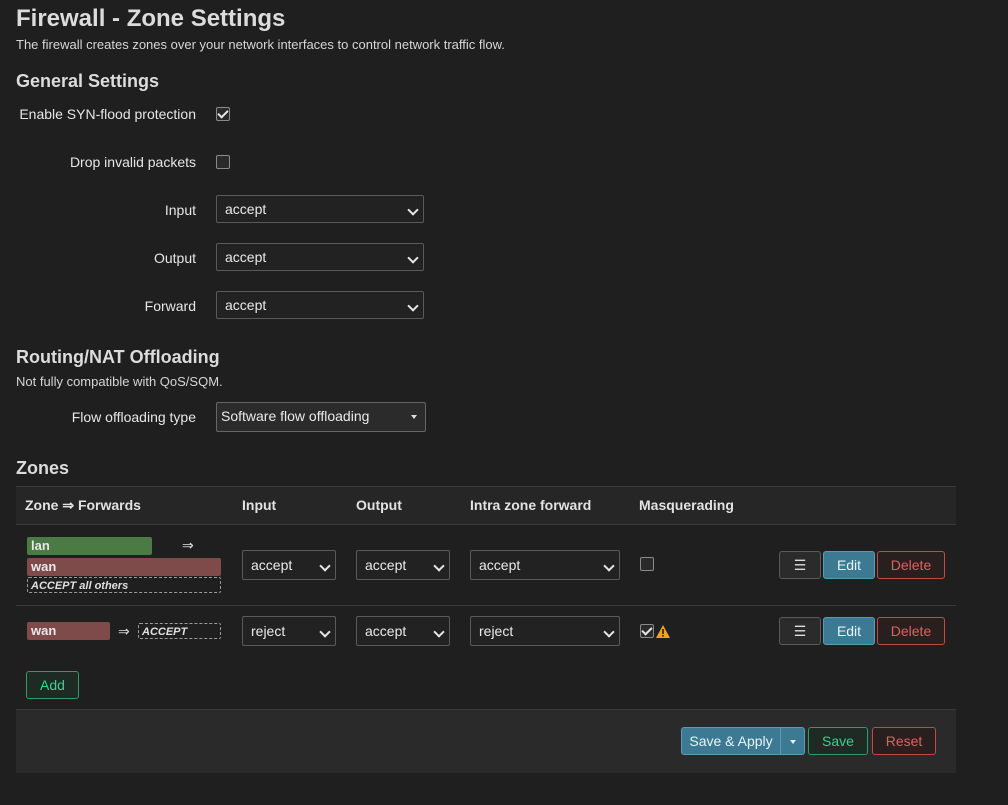 This screenshot has height=805, width=1008. Describe the element at coordinates (107, 114) in the screenshot. I see `syn-flood-label: Enable SYN-flood protection` at that location.